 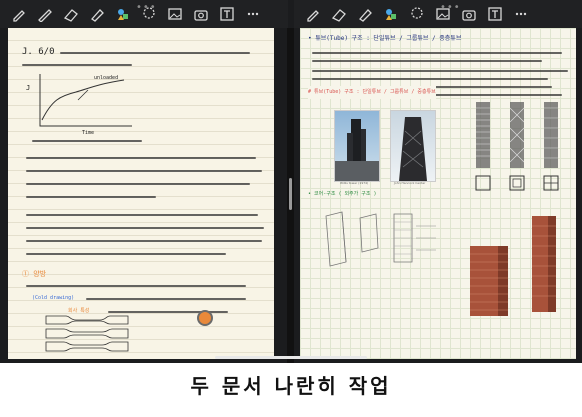 I want to click on image-caption: 두 문서 나란히 작업, so click(x=291, y=386).